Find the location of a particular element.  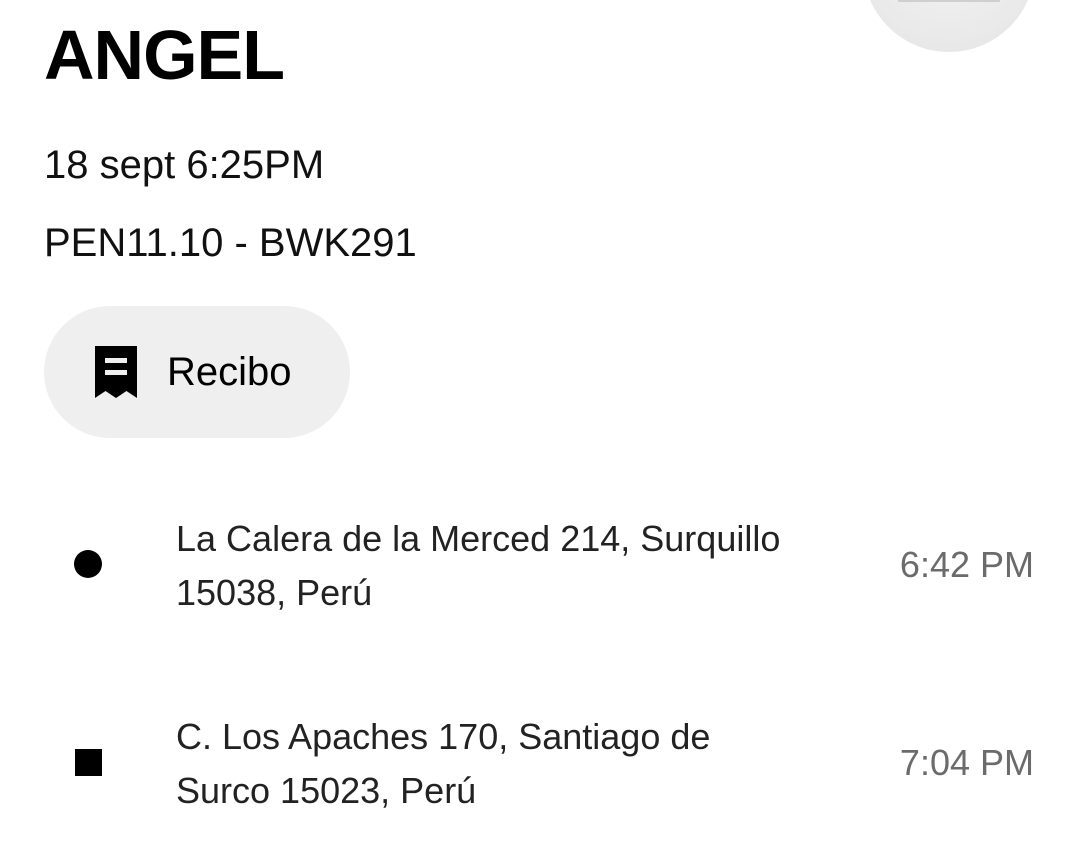

square-stop-icon is located at coordinates (88, 762).